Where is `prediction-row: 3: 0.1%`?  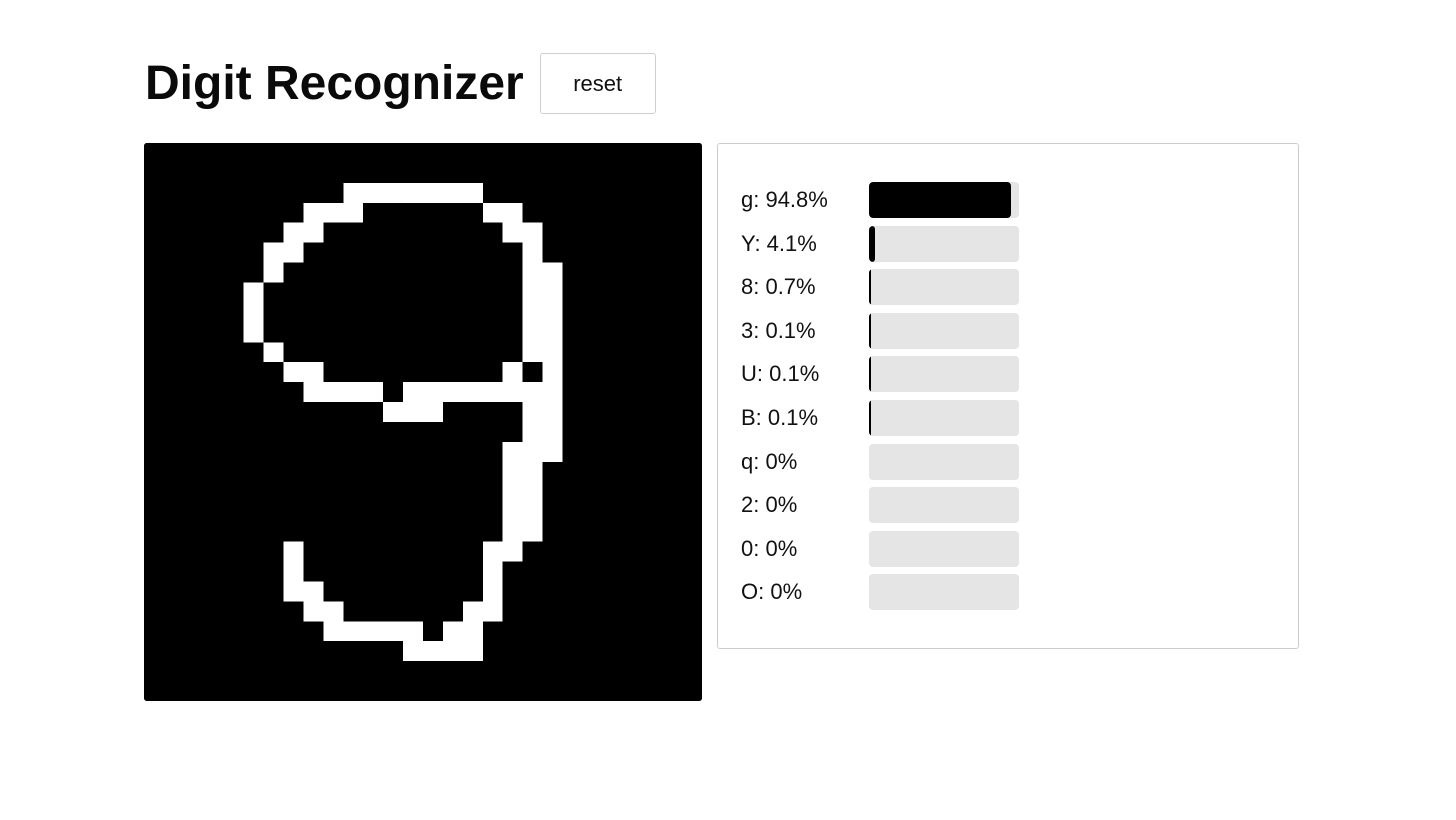
prediction-row: 3: 0.1% is located at coordinates (891, 330).